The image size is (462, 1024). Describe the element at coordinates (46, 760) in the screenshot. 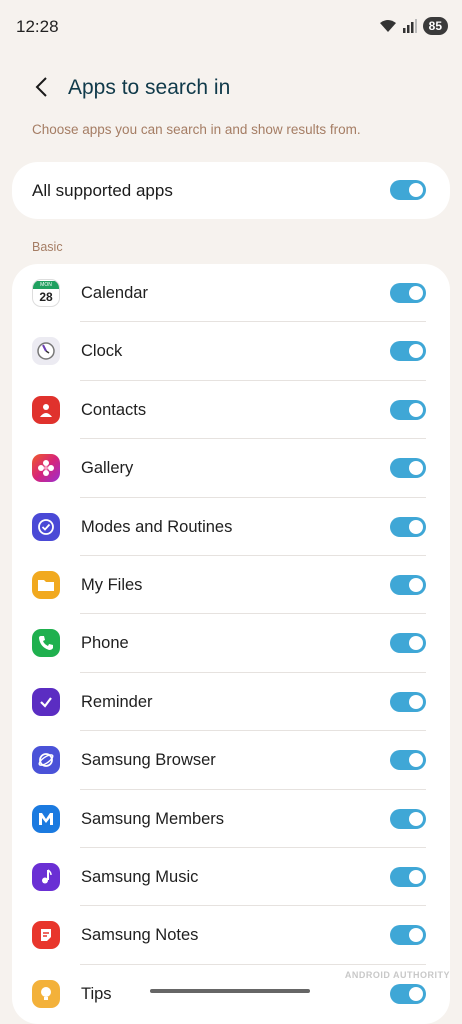

I see `samsung-browser-icon` at that location.